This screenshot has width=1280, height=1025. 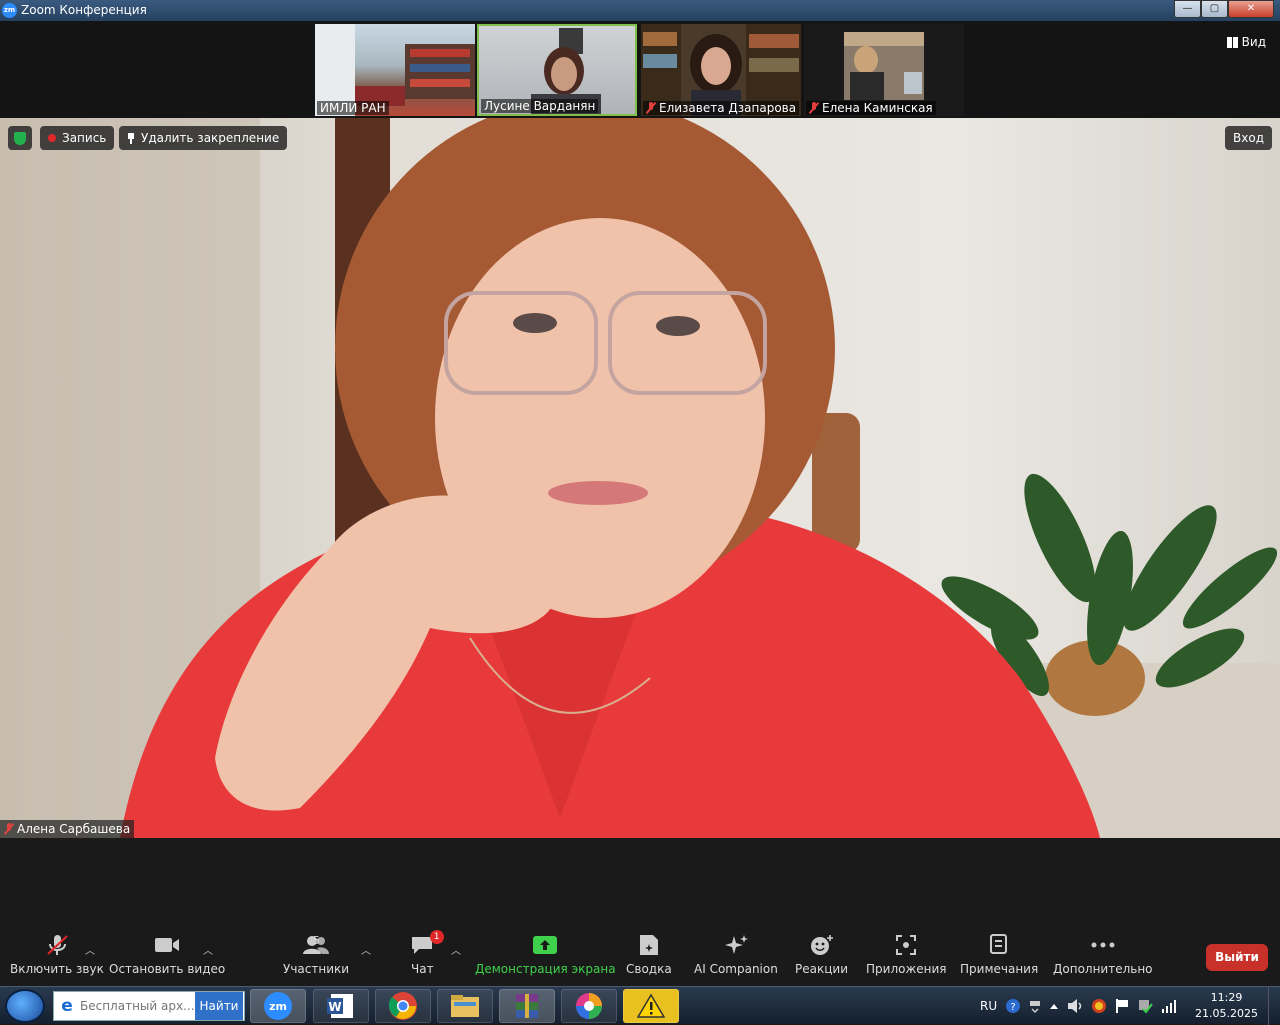 I want to click on more-dots-icon, so click(x=1103, y=945).